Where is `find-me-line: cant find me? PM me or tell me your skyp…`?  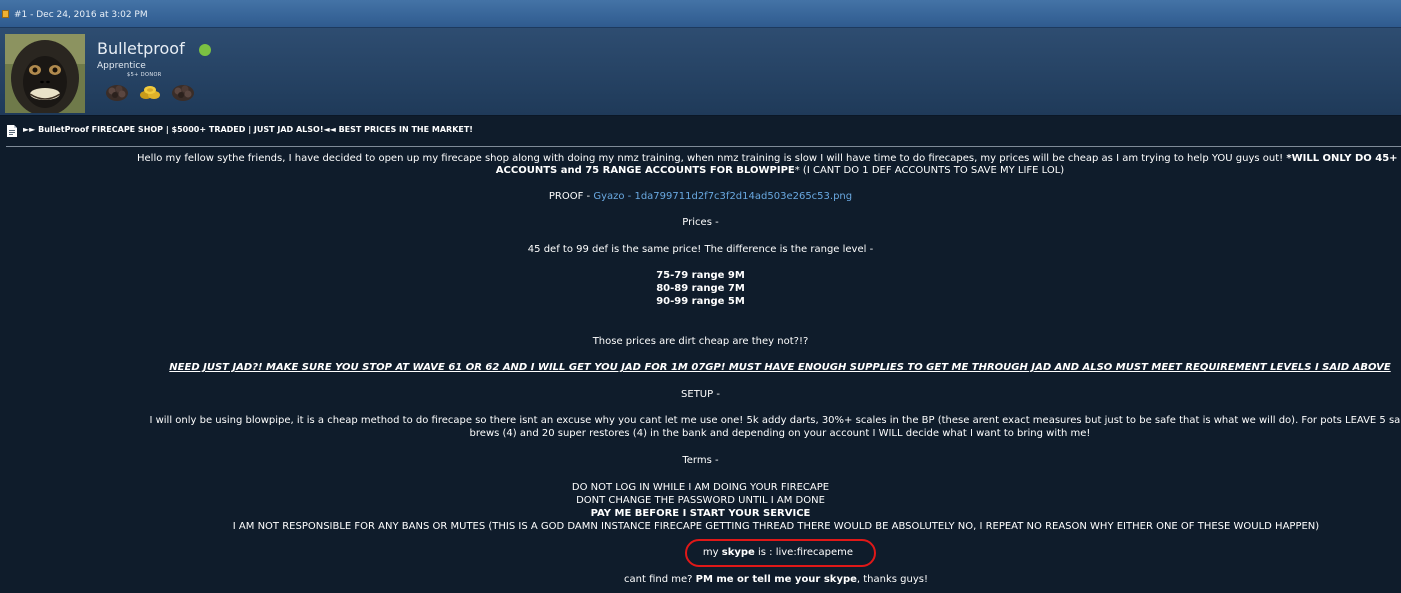
find-me-line: cant find me? PM me or tell me your skyp… is located at coordinates (776, 579).